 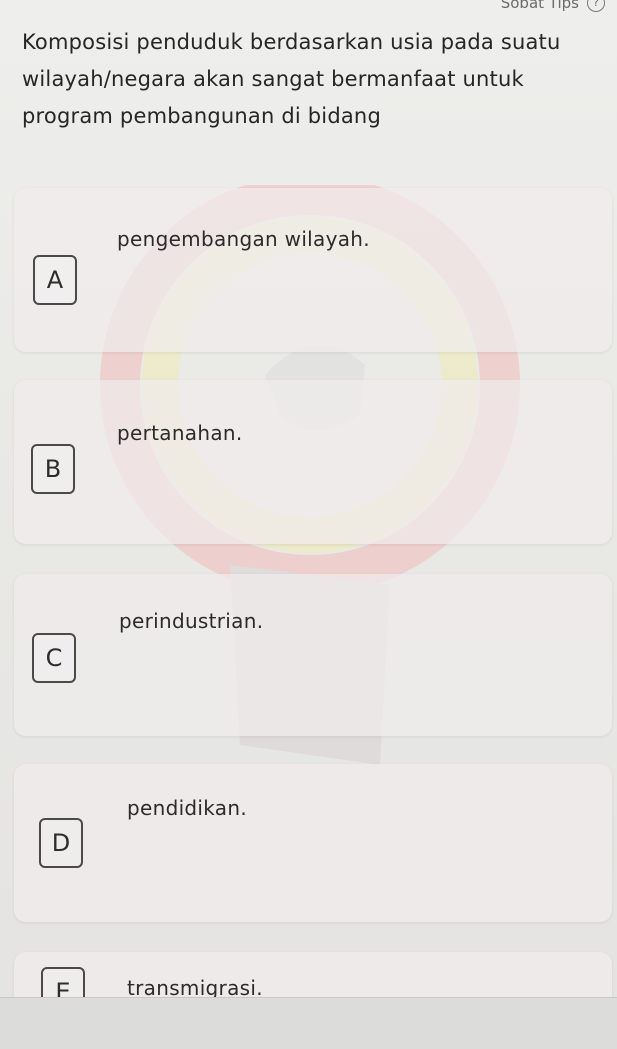 What do you see at coordinates (54, 658) in the screenshot?
I see `option-c-letter: C` at bounding box center [54, 658].